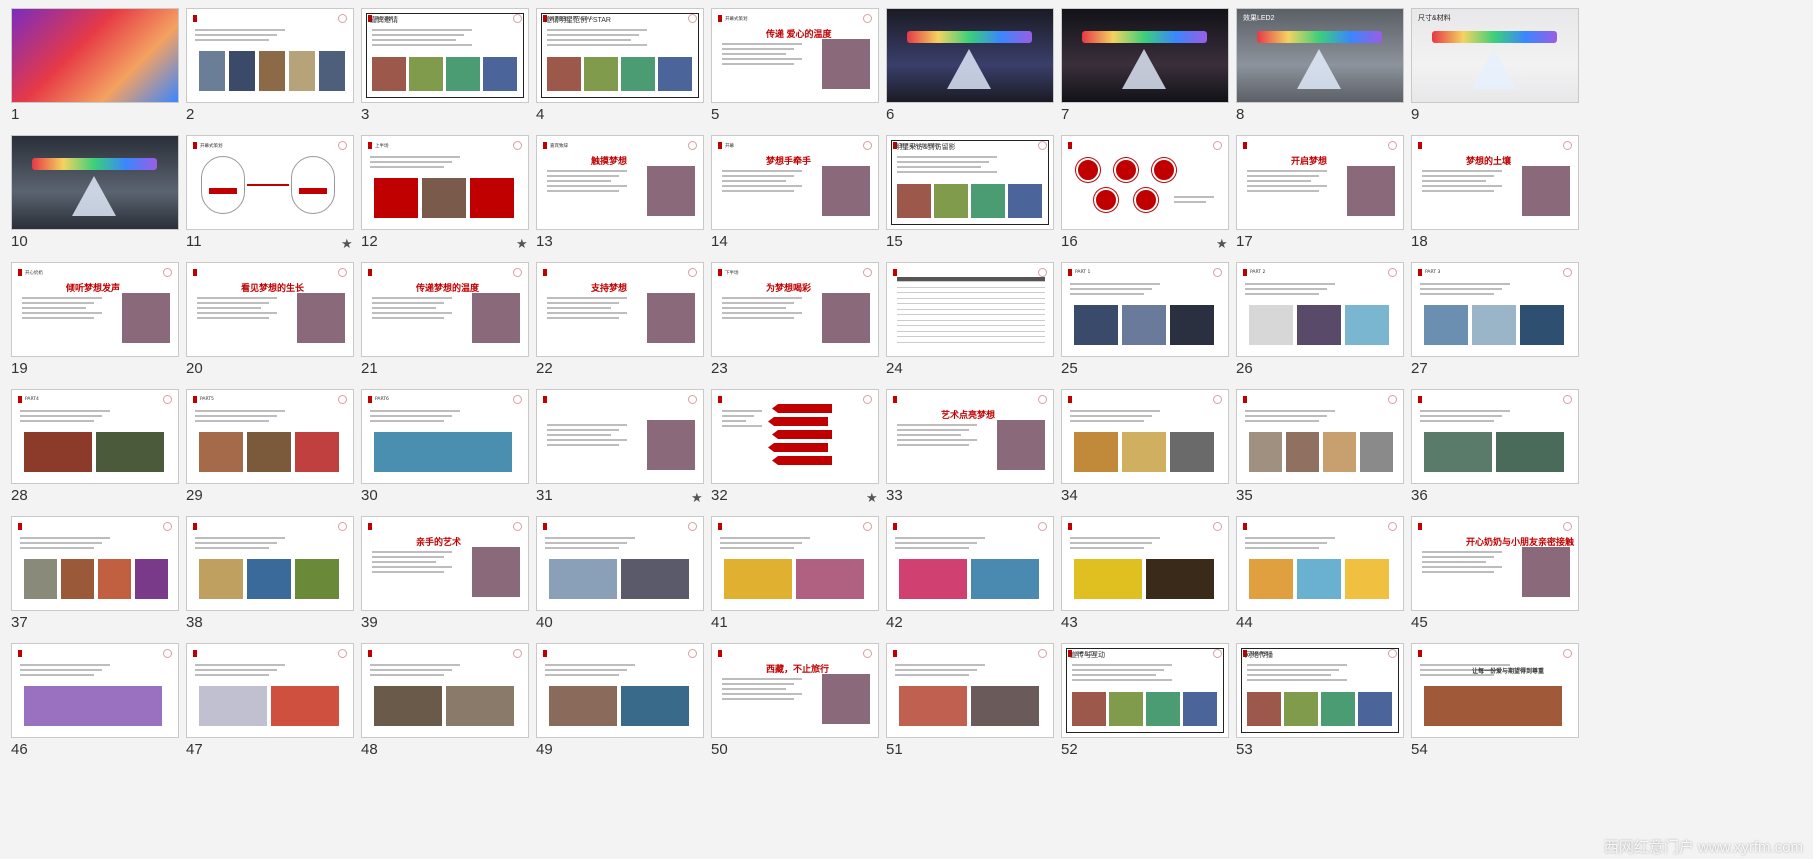 This screenshot has width=1813, height=859. I want to click on slide-thumbnail: 传递梦想的温度 21, so click(452, 326).